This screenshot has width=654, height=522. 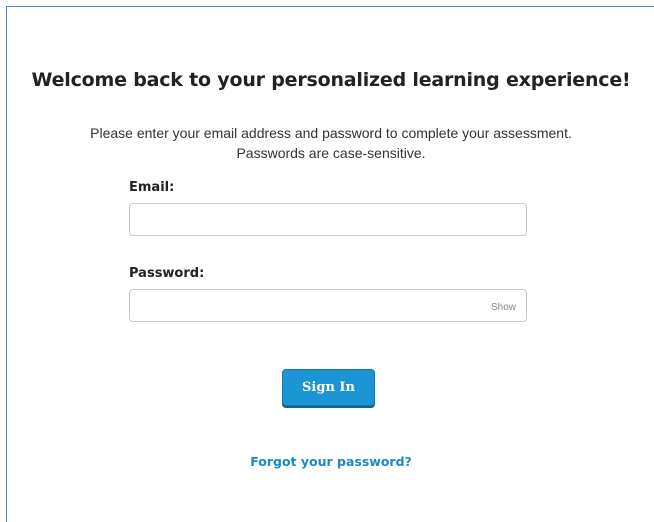 I want to click on email-label: Email:, so click(x=152, y=187).